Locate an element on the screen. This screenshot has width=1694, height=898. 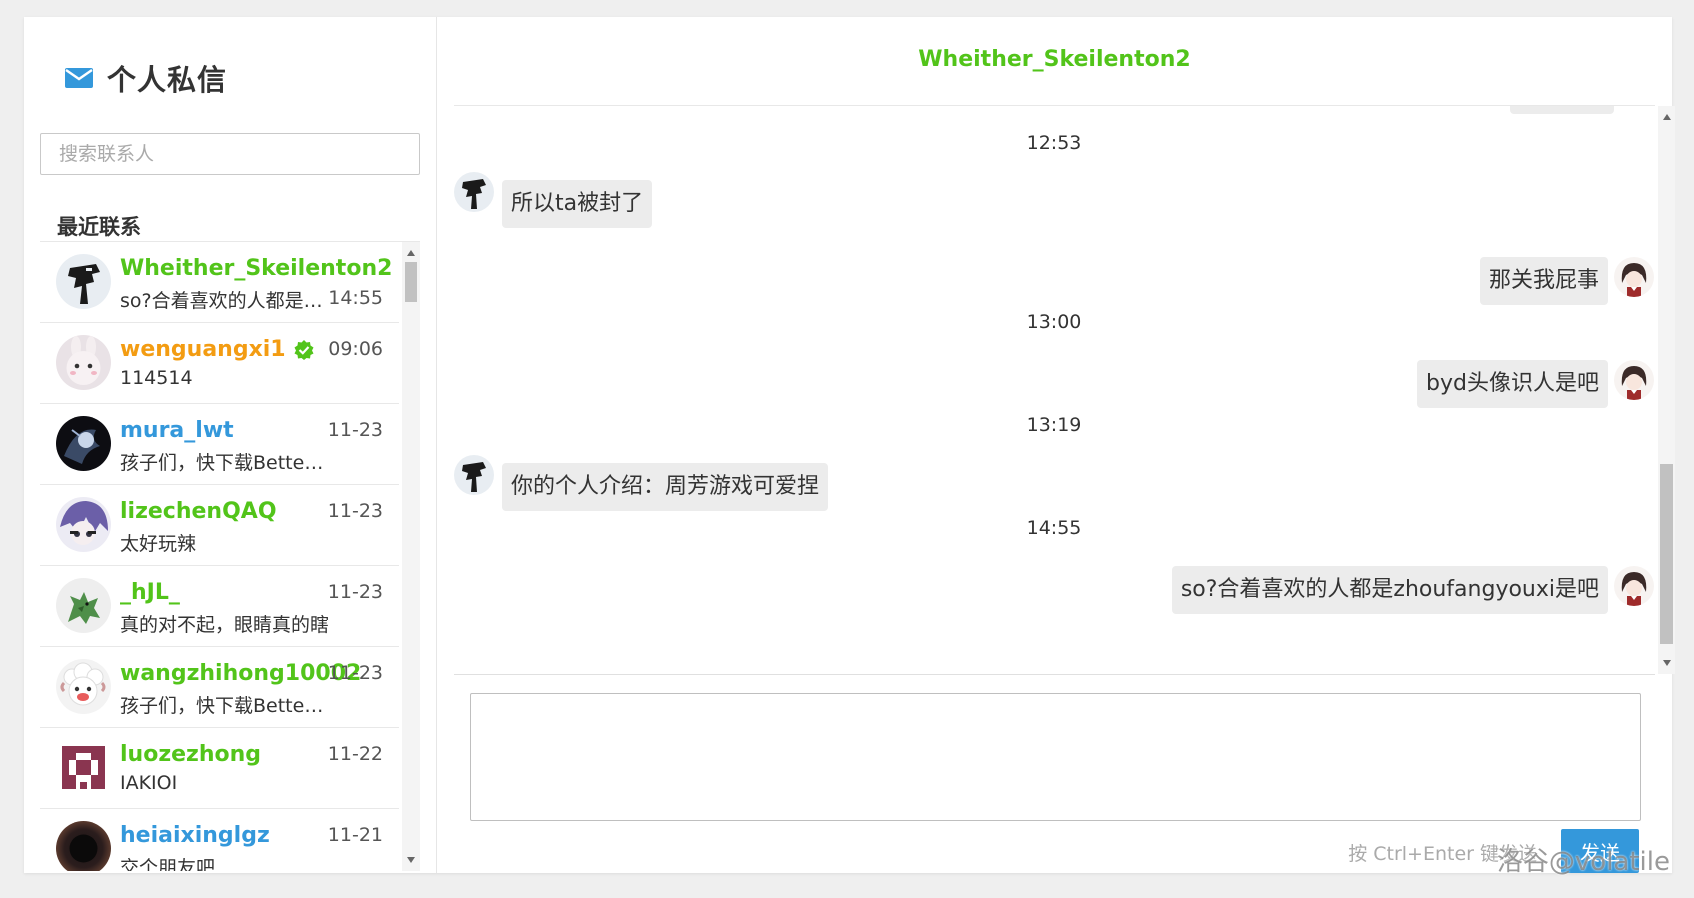
message-bubble-right: 那关我屁事 is located at coordinates (1543, 281).